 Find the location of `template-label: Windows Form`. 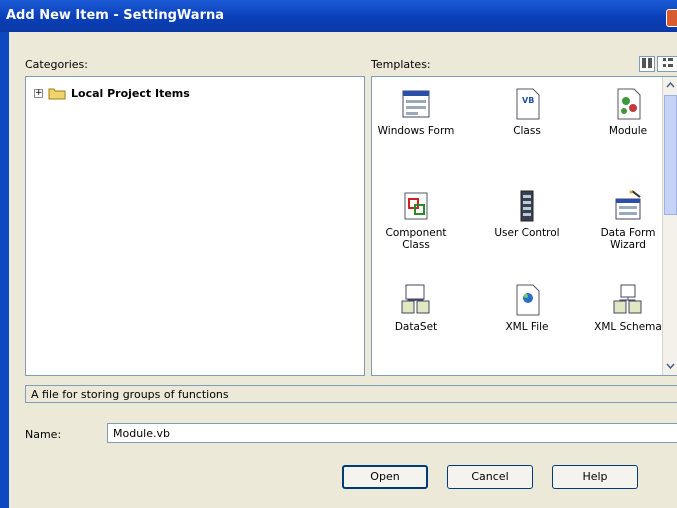

template-label: Windows Form is located at coordinates (416, 131).